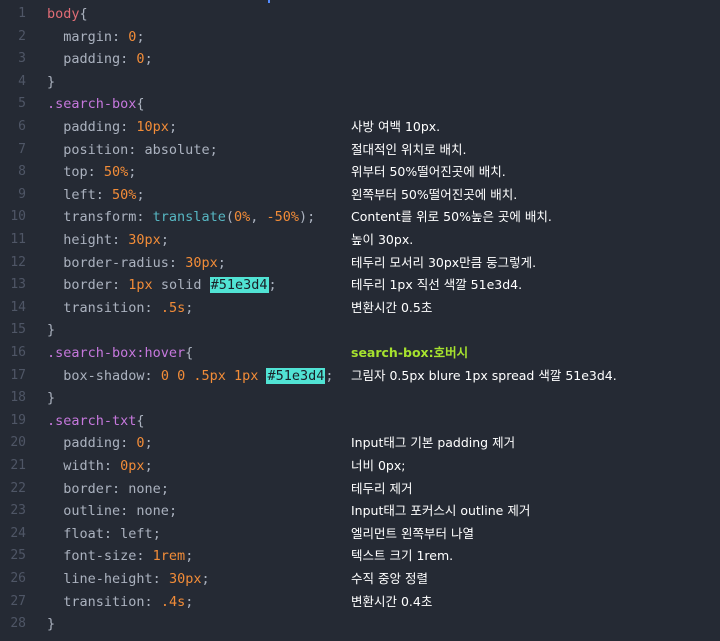 This screenshot has height=641, width=720. What do you see at coordinates (108, 262) in the screenshot?
I see `code-token: border-radius` at bounding box center [108, 262].